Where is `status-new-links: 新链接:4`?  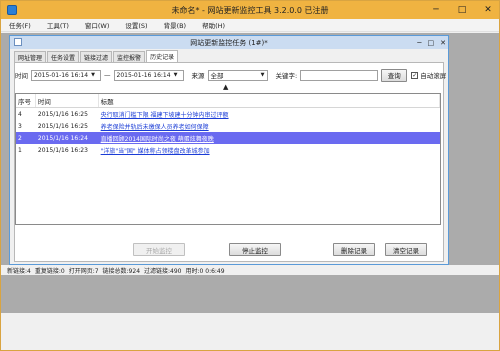 status-new-links: 新链接:4 is located at coordinates (19, 271).